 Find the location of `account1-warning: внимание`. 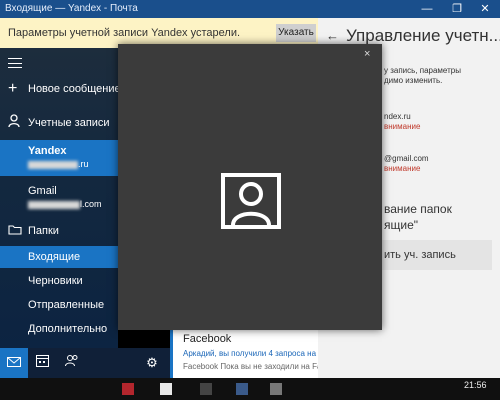

account1-warning: внимание is located at coordinates (402, 126).